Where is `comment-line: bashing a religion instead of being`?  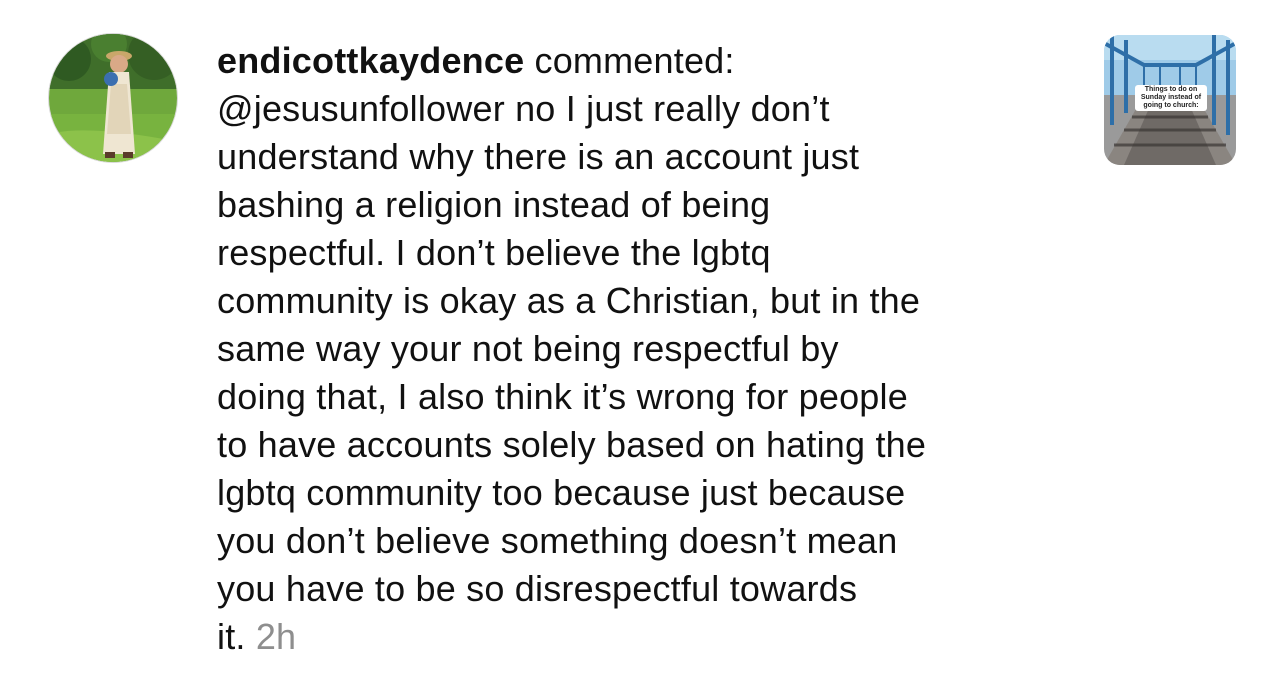 comment-line: bashing a religion instead of being is located at coordinates (494, 204).